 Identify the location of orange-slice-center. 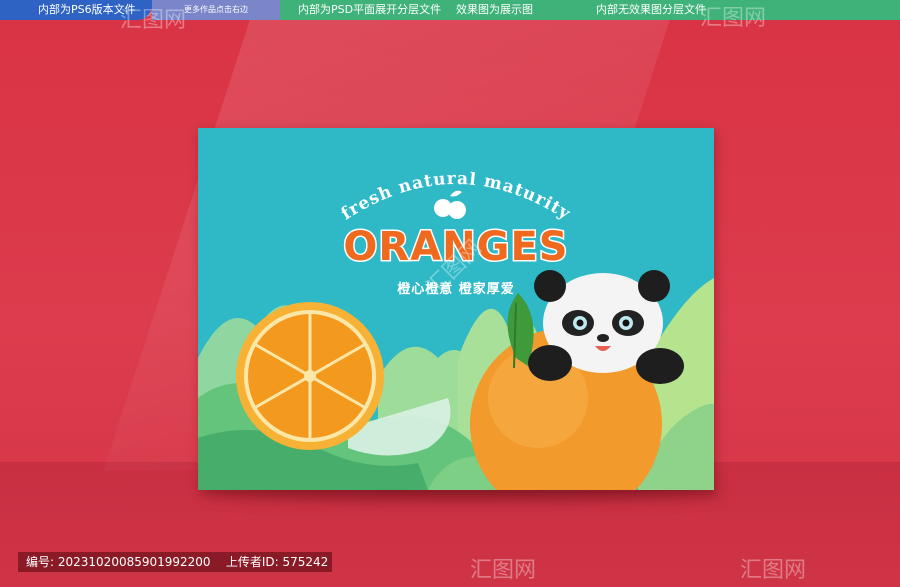
(310, 376).